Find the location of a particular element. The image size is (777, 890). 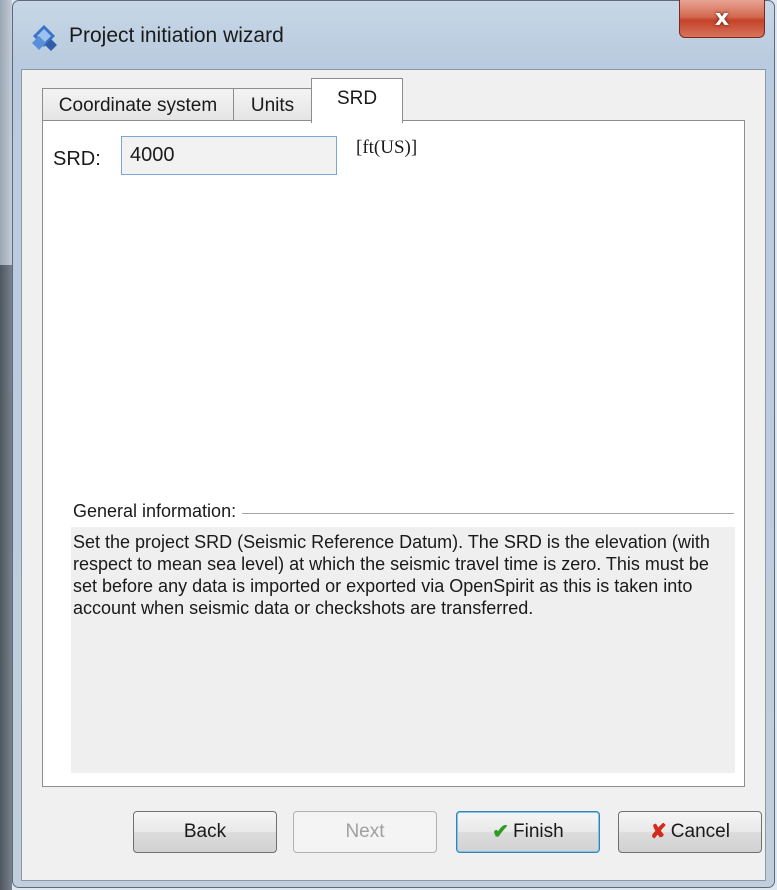

next-button-label: Next is located at coordinates (365, 831).